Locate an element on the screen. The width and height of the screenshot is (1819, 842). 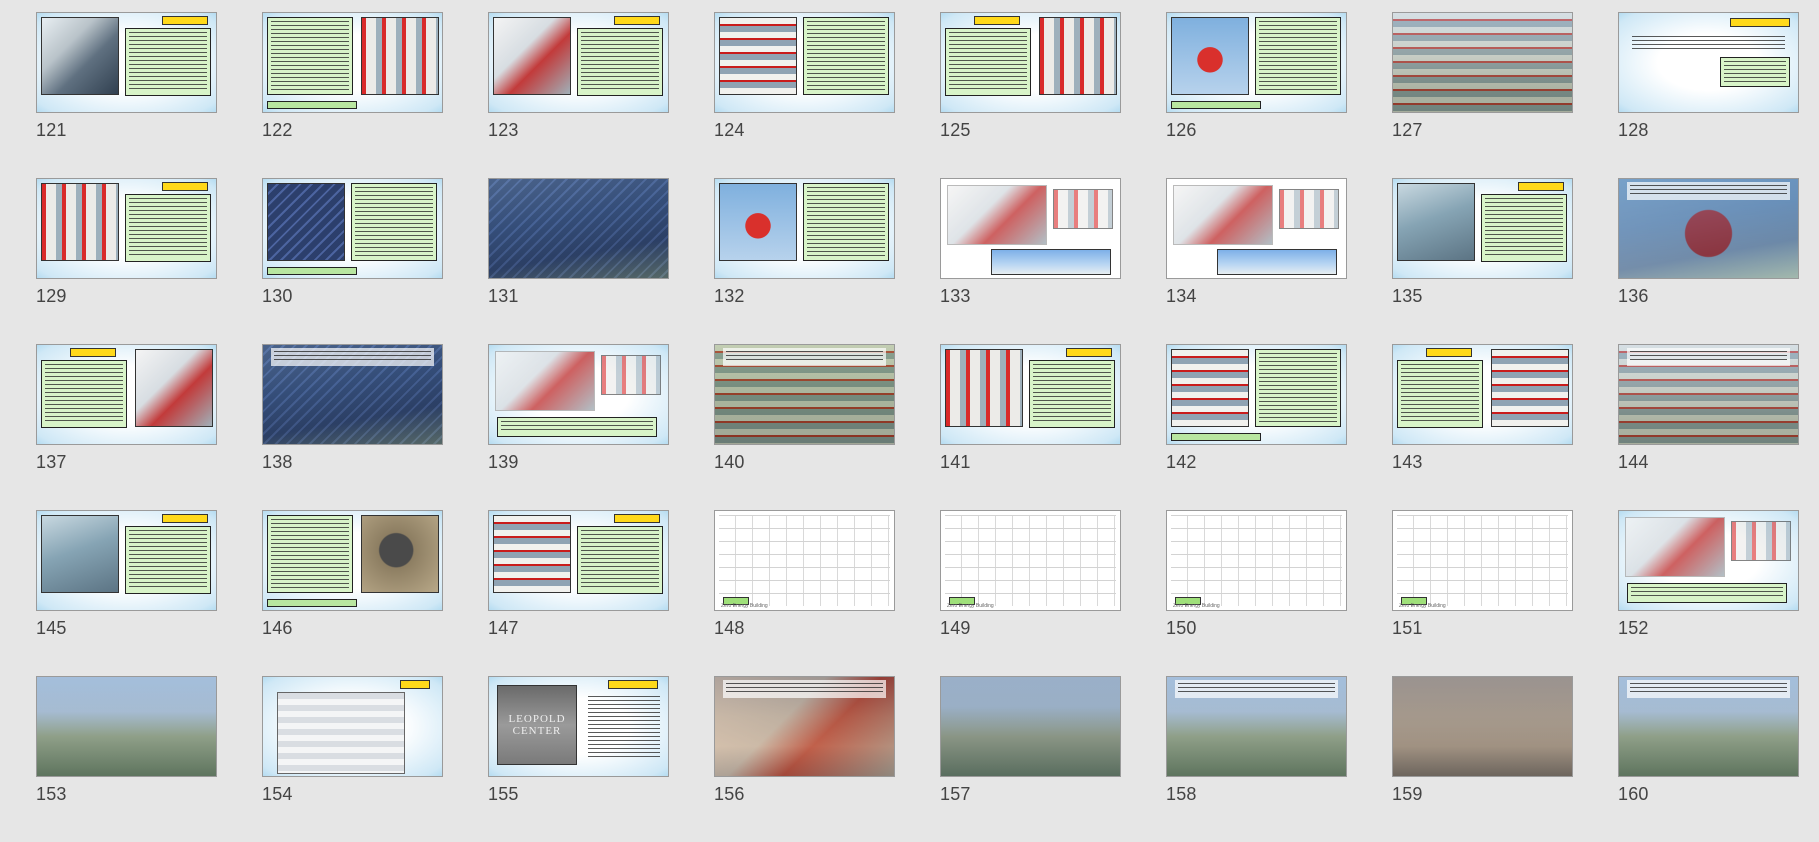
slide-thumbnail: 157 is located at coordinates (1030, 759).